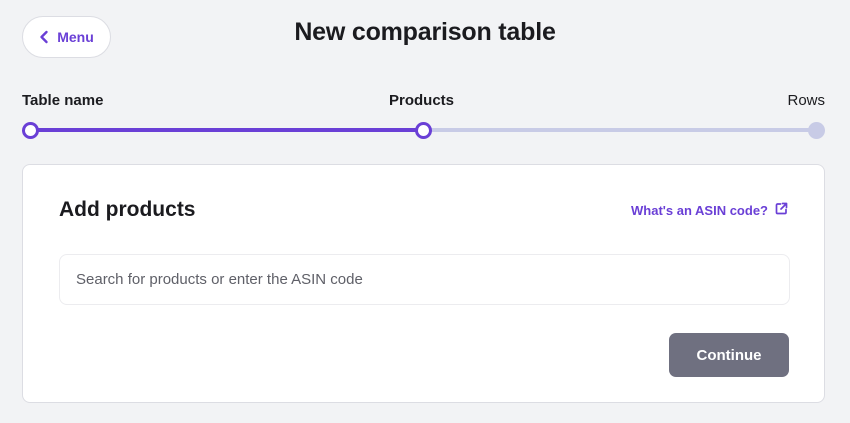  I want to click on asin-help-link: What's an ASIN code?, so click(709, 210).